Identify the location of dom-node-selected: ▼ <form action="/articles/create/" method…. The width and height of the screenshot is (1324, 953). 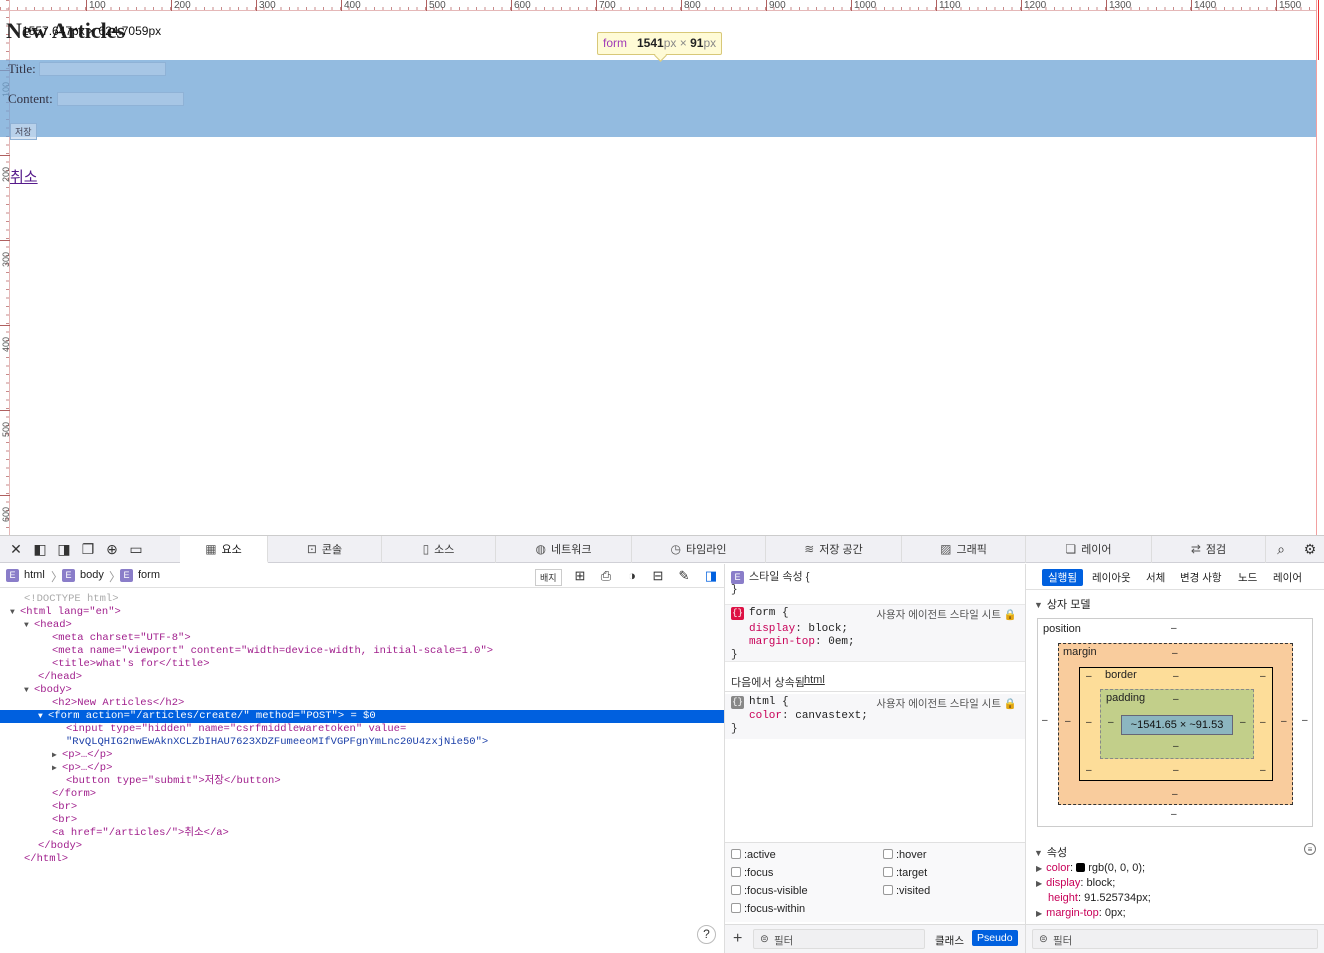
(362, 716).